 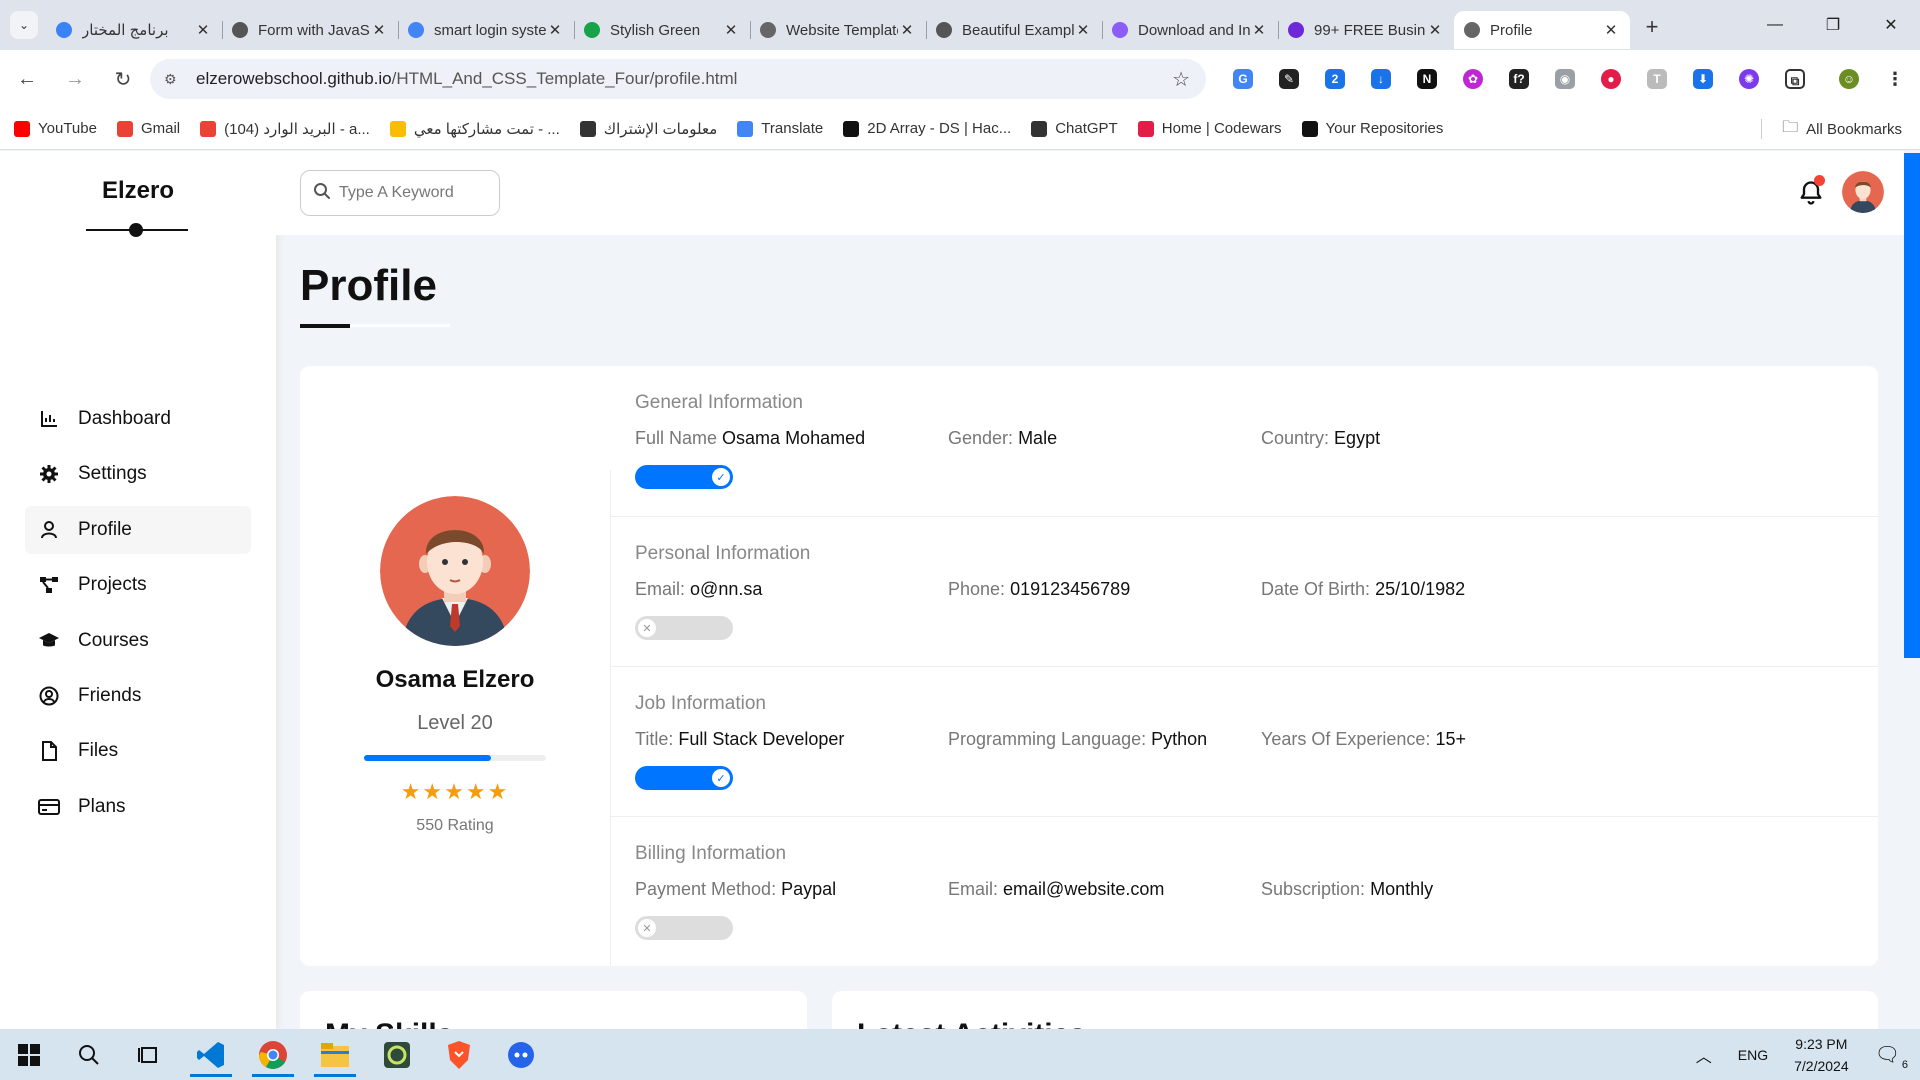 What do you see at coordinates (1366, 30) in the screenshot?
I see `browser-tab: 99+ FREE Business✕` at bounding box center [1366, 30].